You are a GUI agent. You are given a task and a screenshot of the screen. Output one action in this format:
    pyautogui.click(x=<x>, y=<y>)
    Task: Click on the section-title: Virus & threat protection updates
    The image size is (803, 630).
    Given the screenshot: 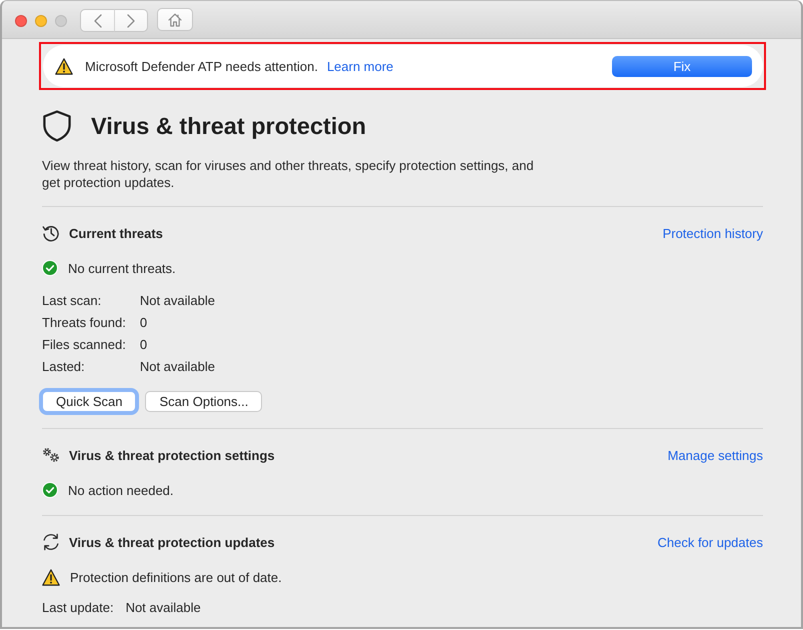 What is the action you would take?
    pyautogui.click(x=172, y=542)
    